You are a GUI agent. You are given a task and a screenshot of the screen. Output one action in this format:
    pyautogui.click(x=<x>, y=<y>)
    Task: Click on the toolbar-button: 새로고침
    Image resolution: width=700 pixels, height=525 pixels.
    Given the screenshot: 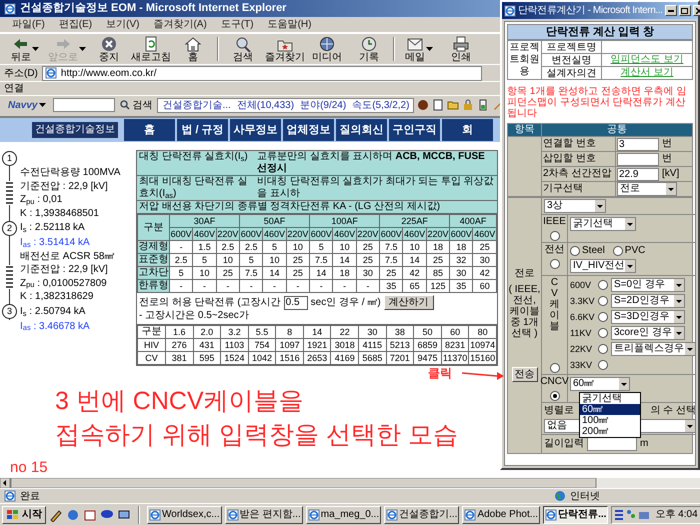 What is the action you would take?
    pyautogui.click(x=151, y=49)
    